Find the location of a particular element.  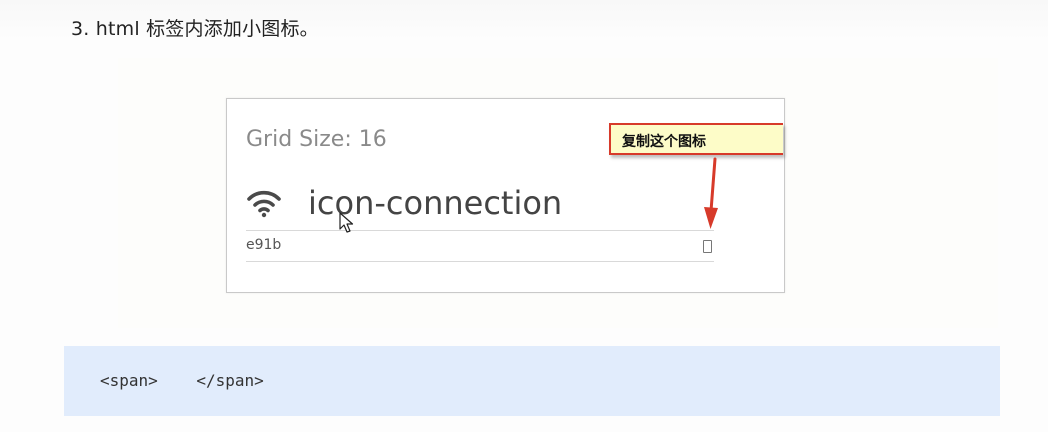

section-heading: 3. html 标签内添加小图标。 is located at coordinates (195, 29).